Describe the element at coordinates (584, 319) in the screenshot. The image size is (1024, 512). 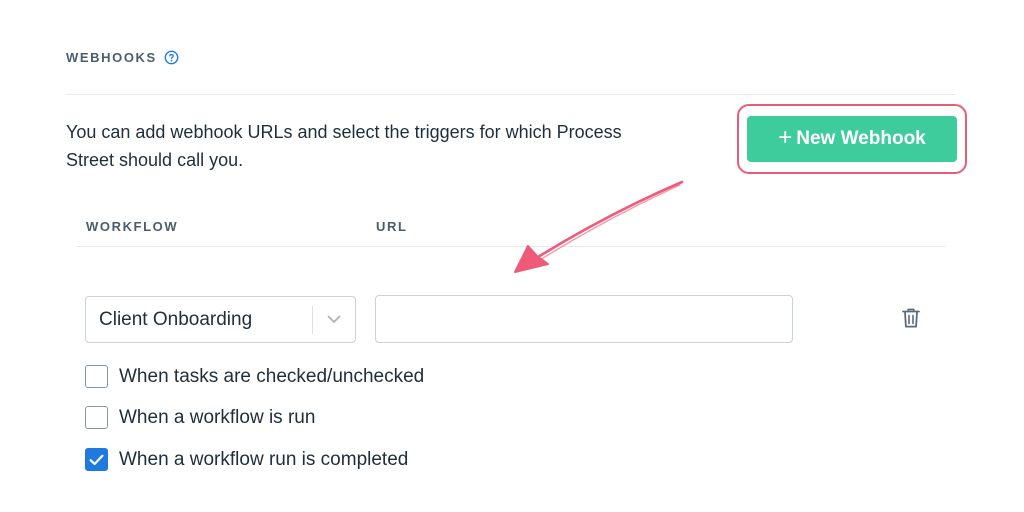
I see `webhook-url-input` at that location.